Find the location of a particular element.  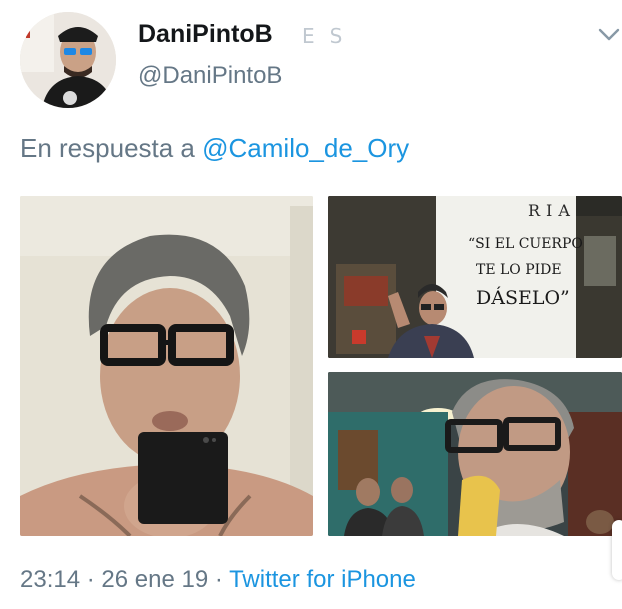

reply-mention-link: @Camilo_de_Ory is located at coordinates (305, 148).